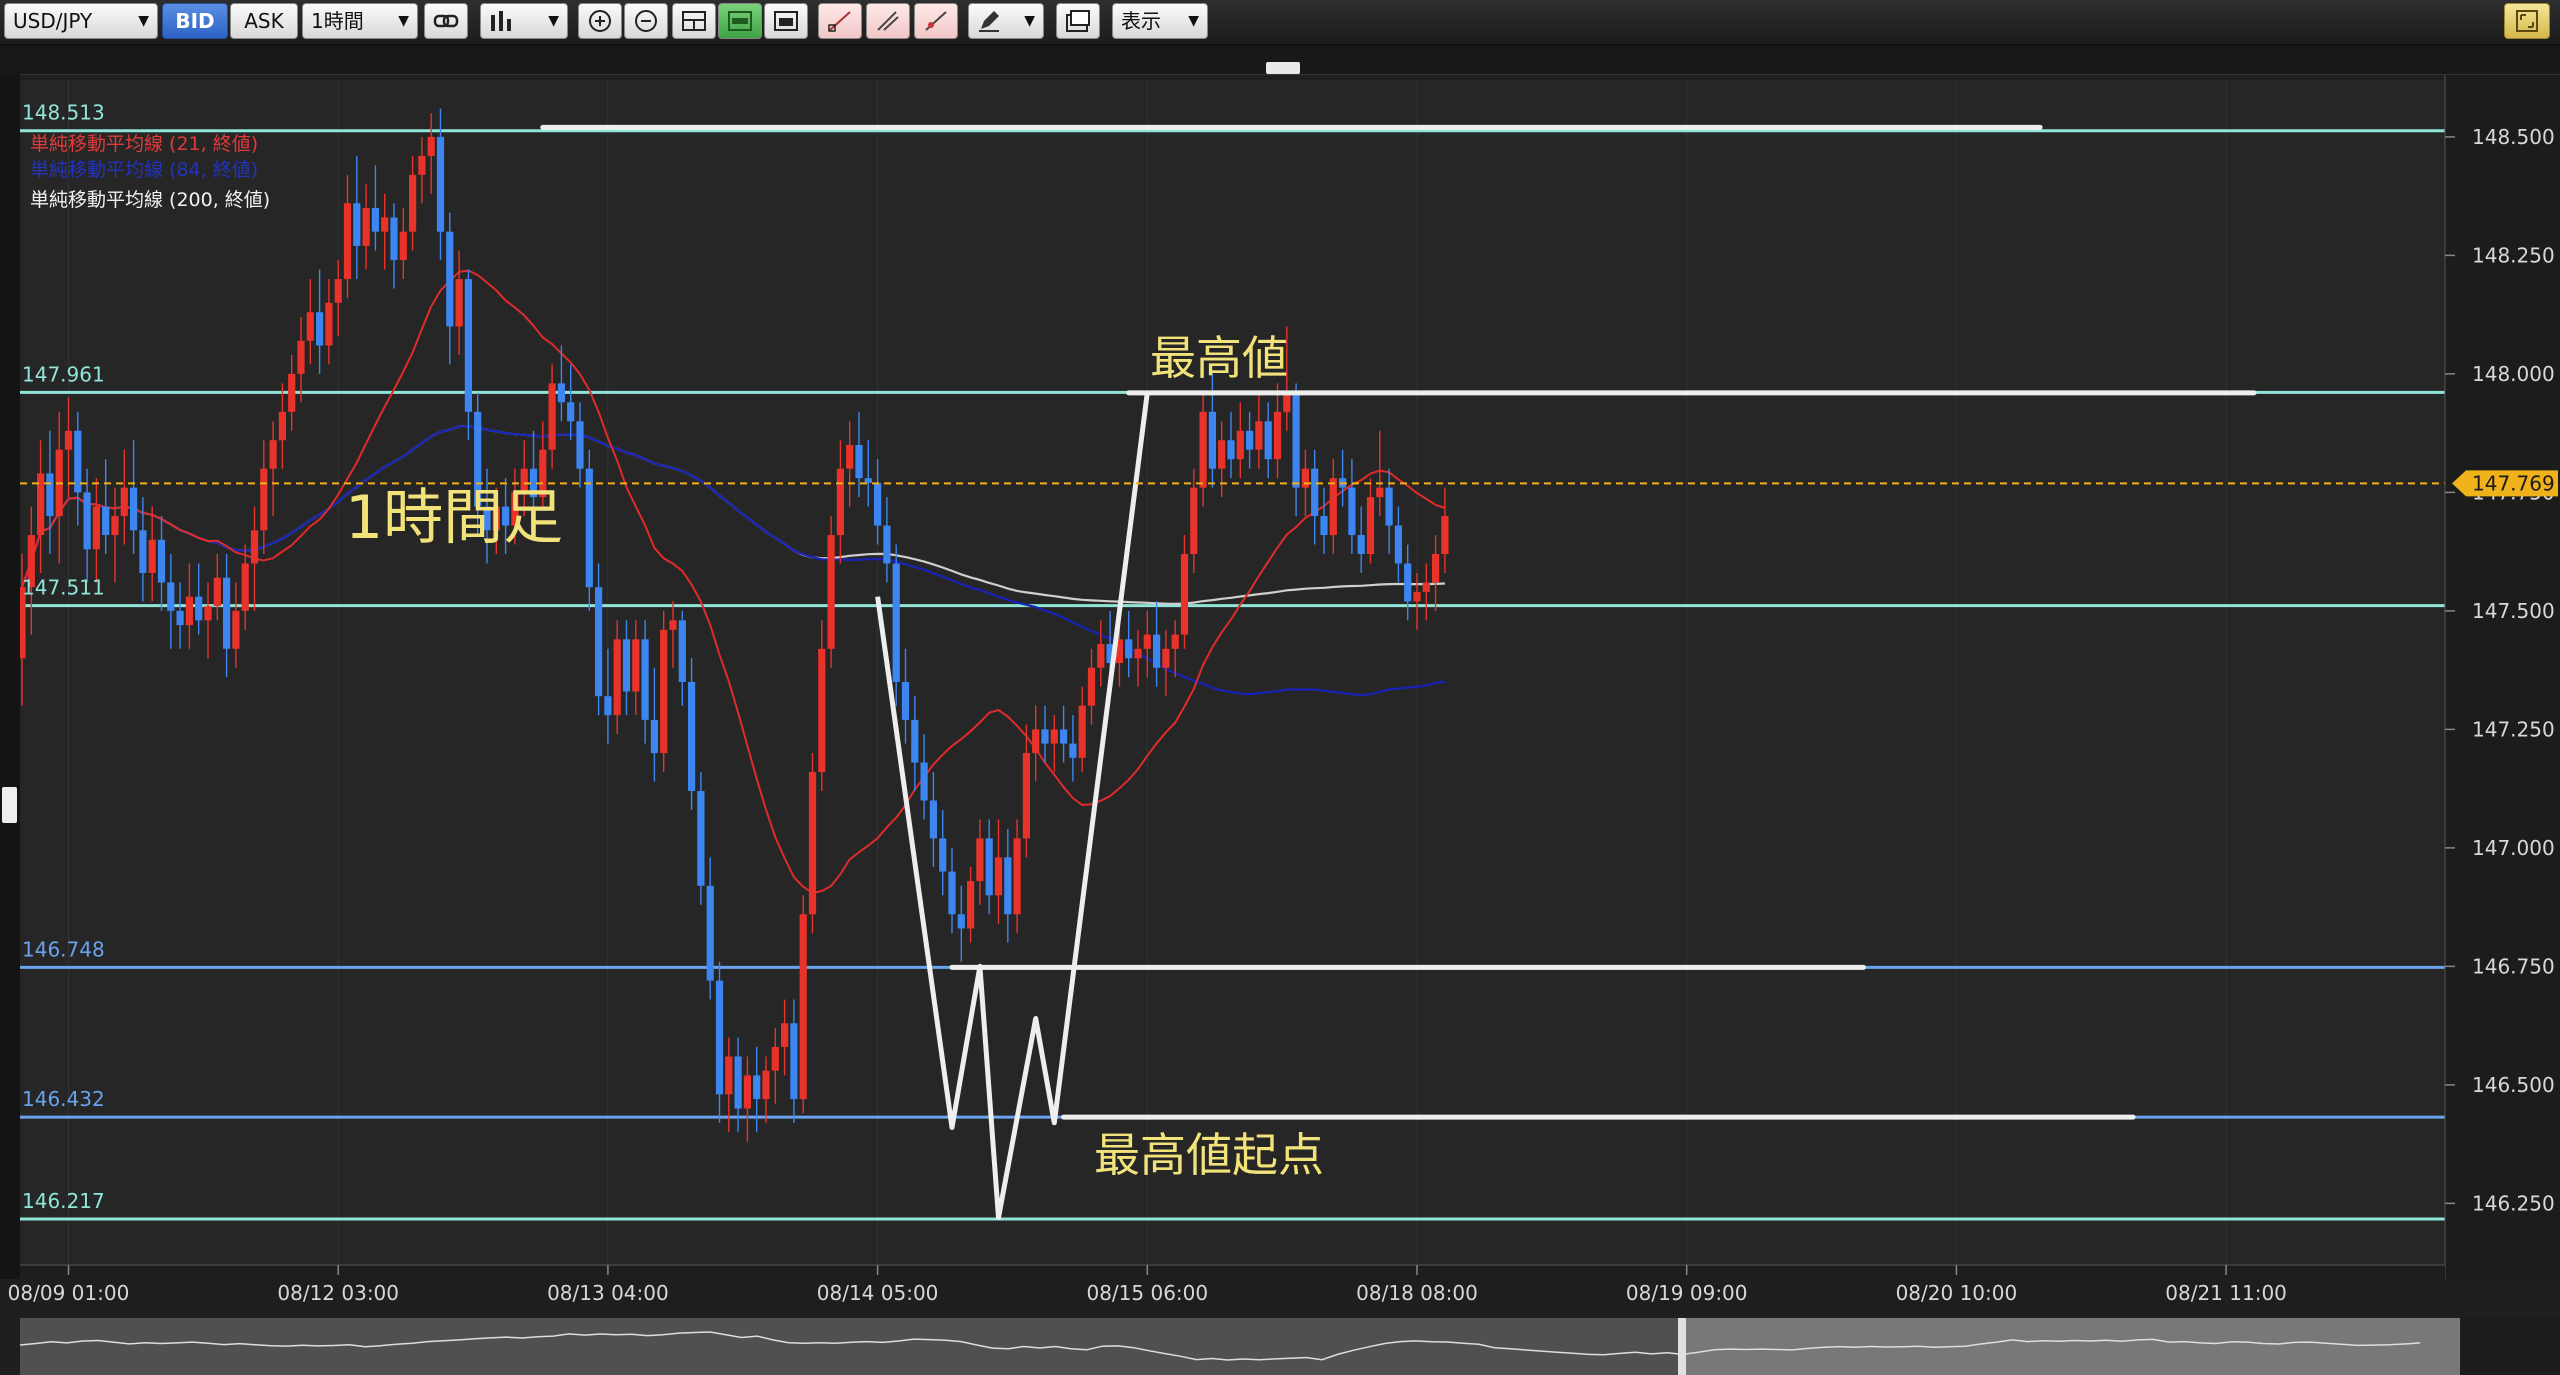  Describe the element at coordinates (501, 21) in the screenshot. I see `bar-chart-type-icon` at that location.